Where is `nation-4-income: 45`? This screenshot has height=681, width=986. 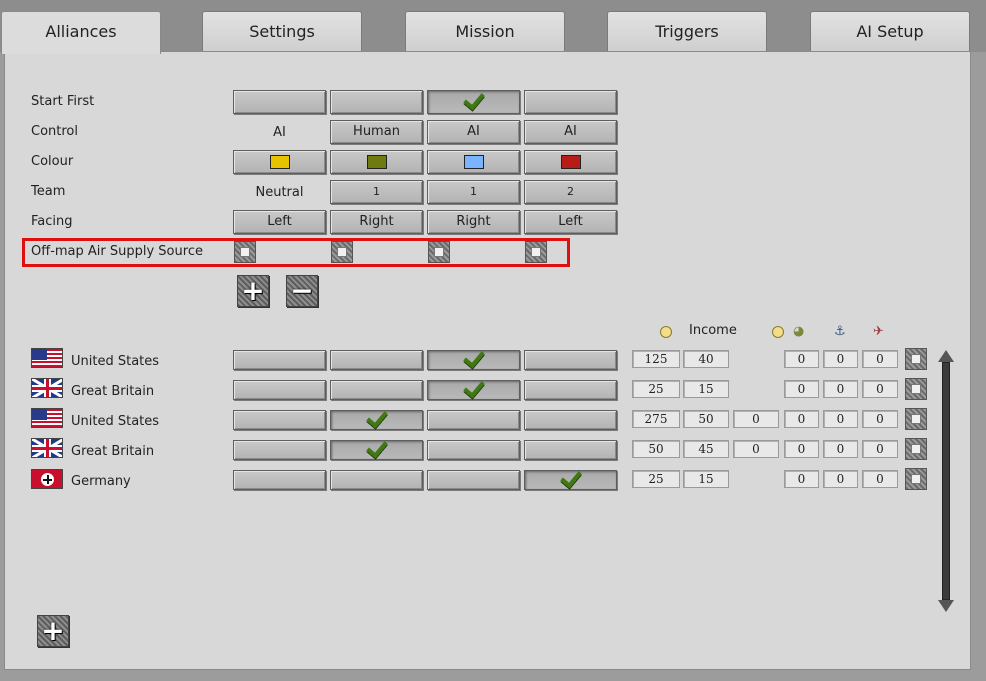
nation-4-income: 45 is located at coordinates (706, 449).